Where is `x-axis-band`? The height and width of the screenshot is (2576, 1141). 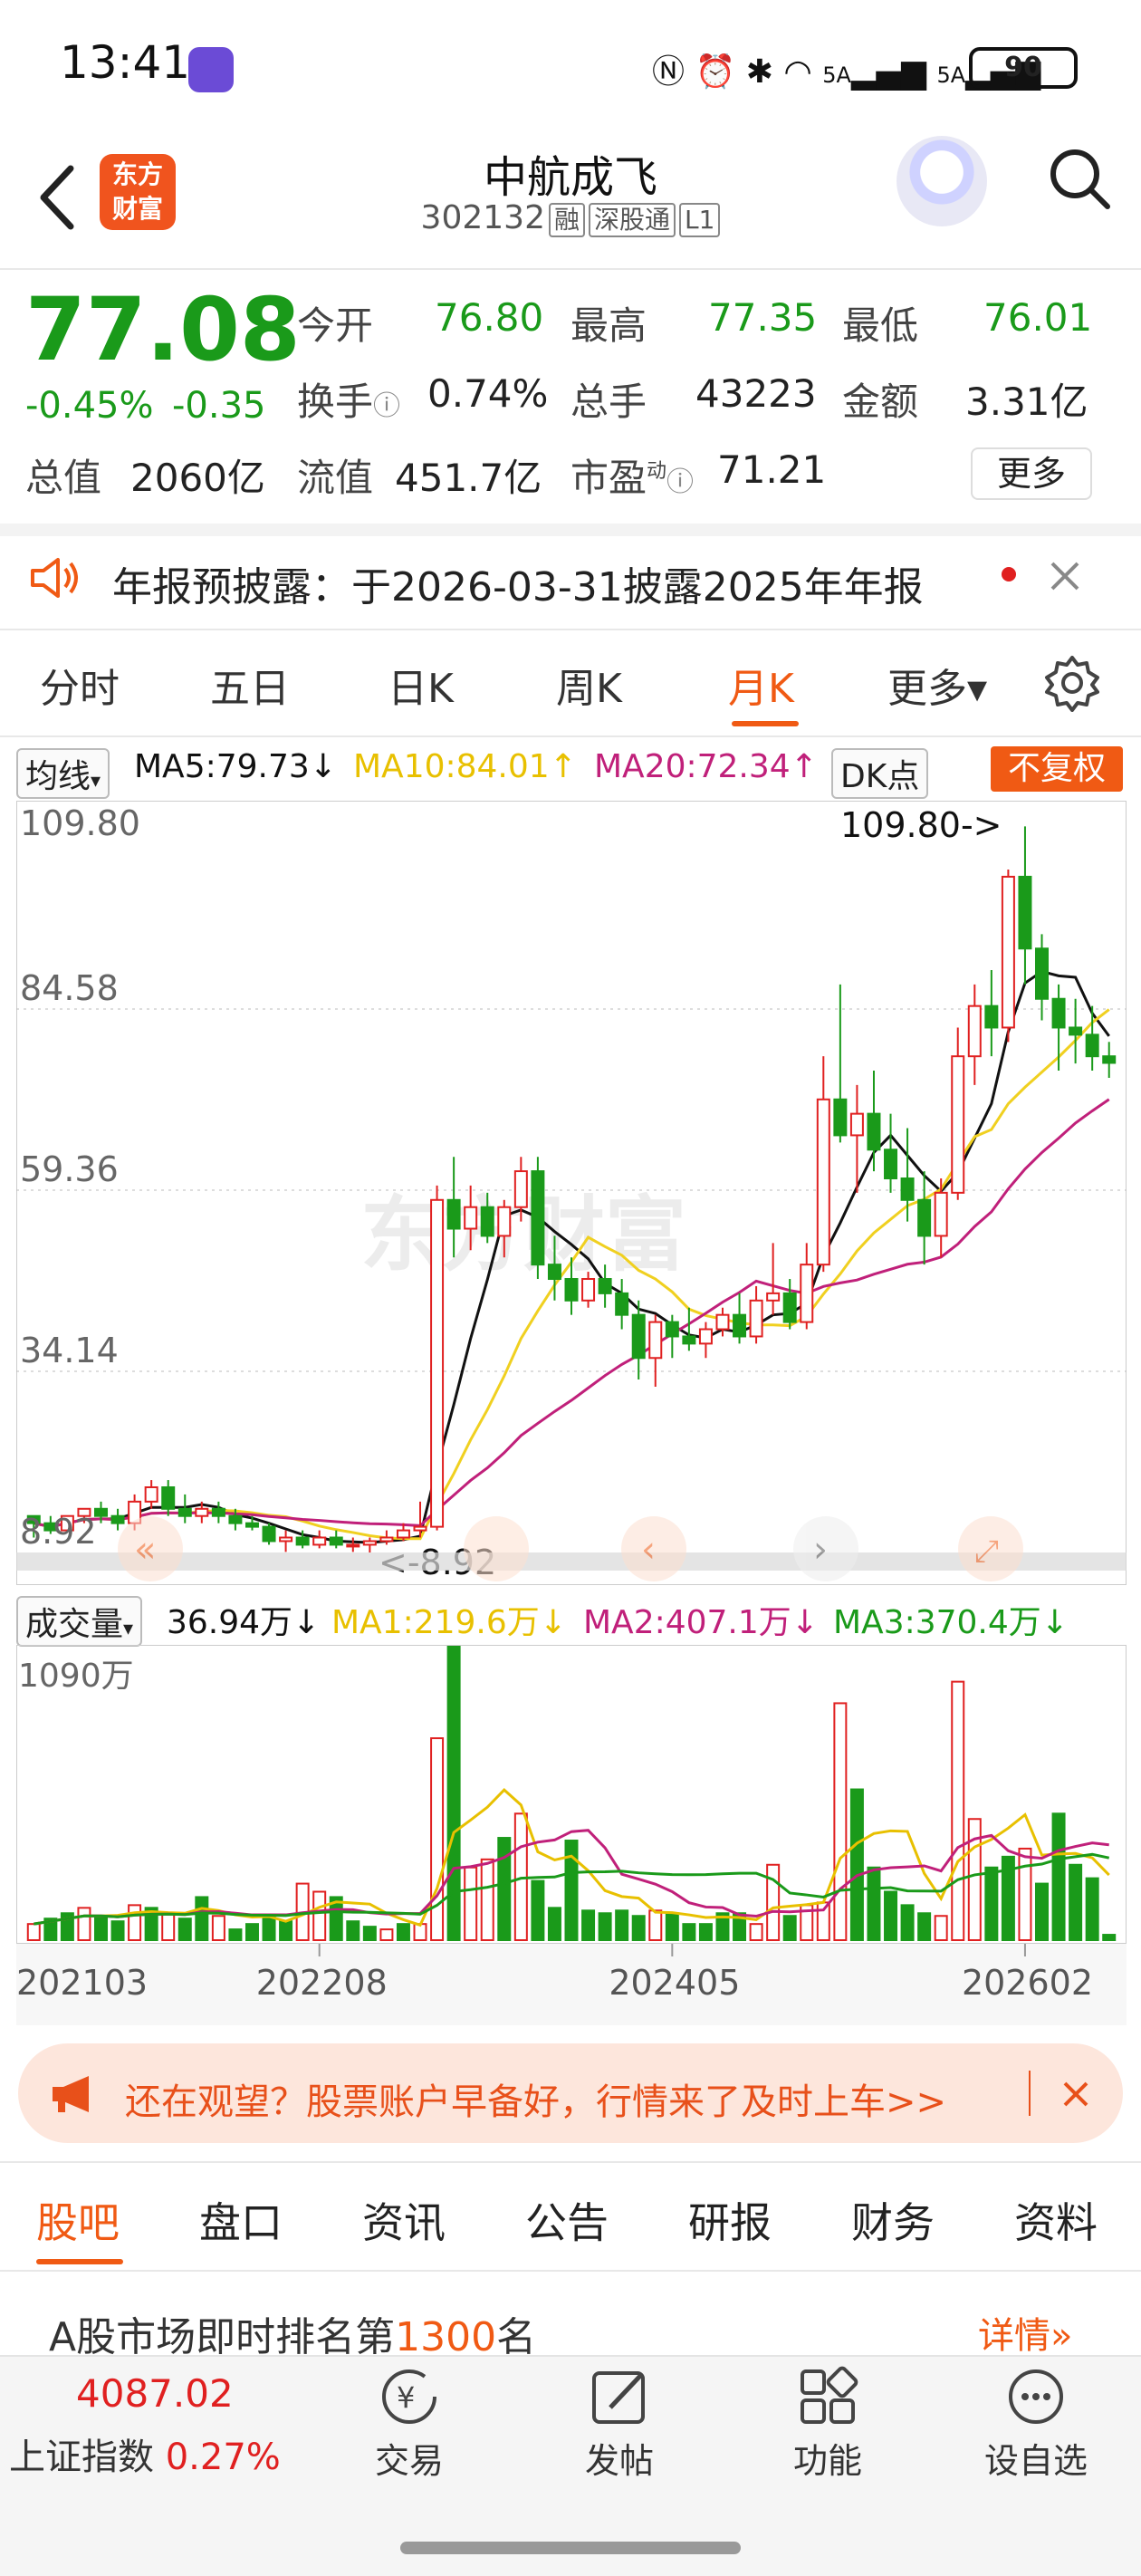
x-axis-band is located at coordinates (571, 1984).